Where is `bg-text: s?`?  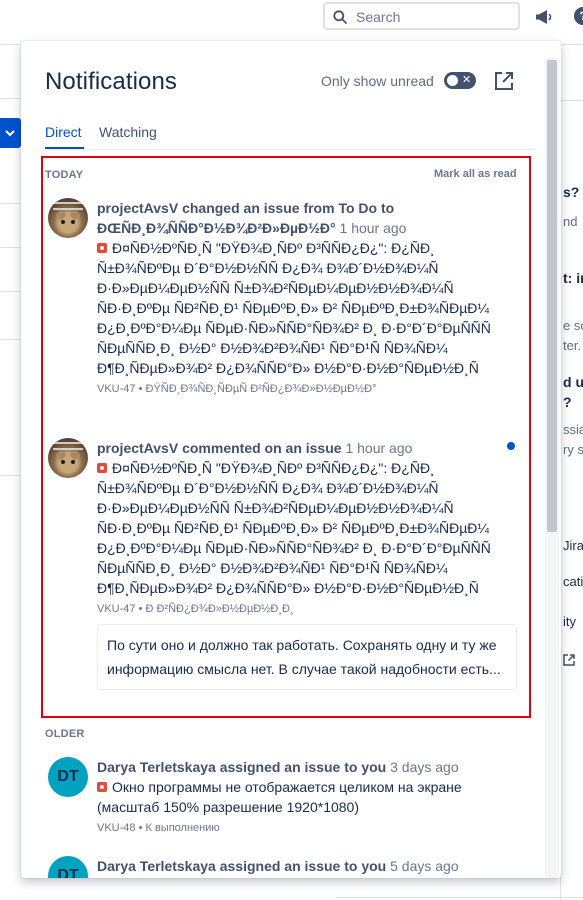
bg-text: s? is located at coordinates (571, 192).